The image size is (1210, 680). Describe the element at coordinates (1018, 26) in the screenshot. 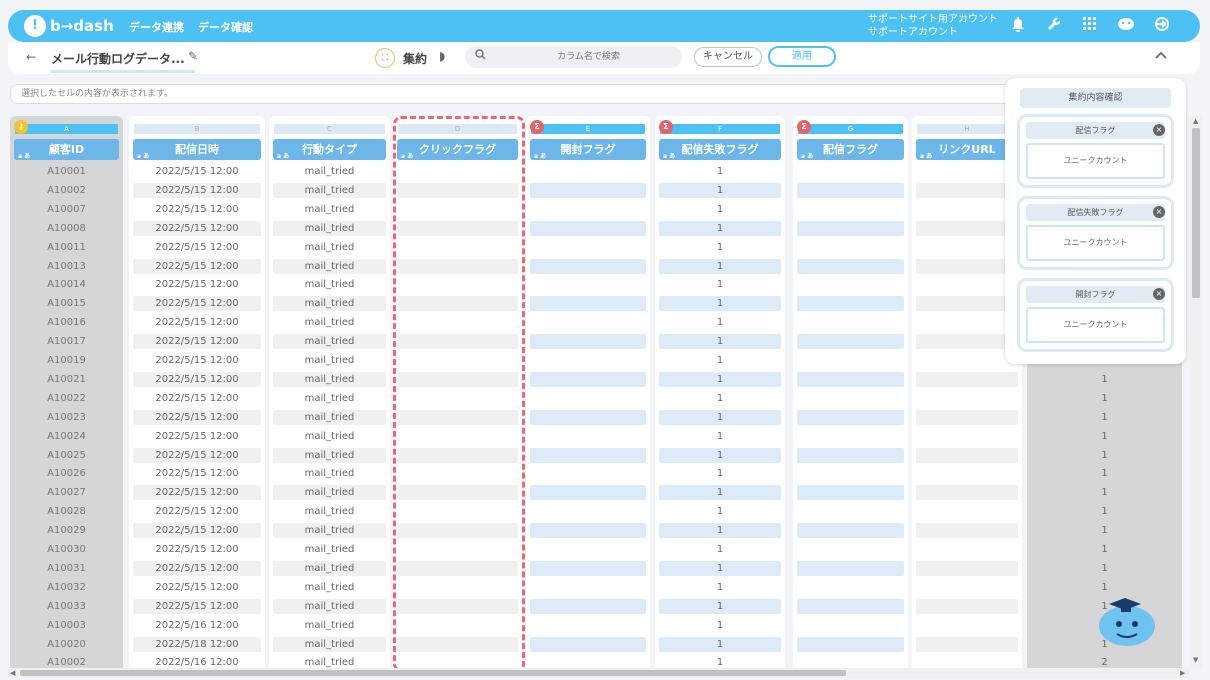

I see `bell-icon` at that location.